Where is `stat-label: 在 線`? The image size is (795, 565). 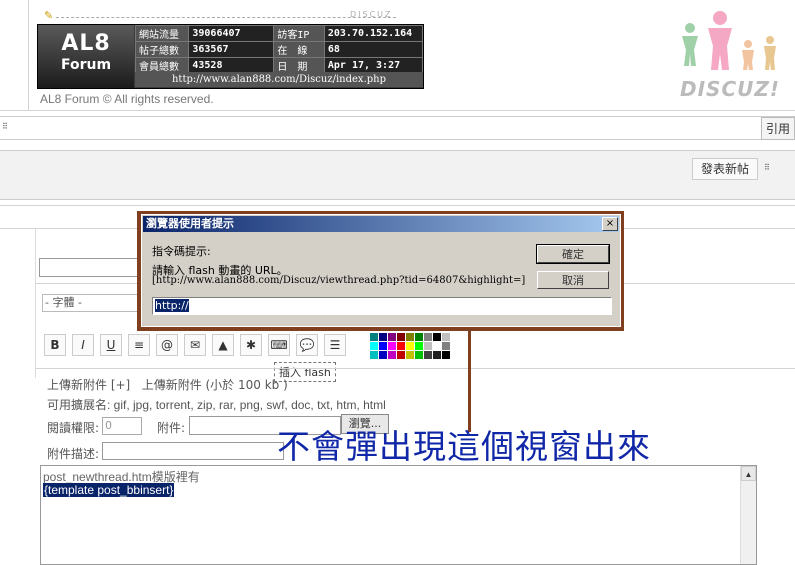 stat-label: 在 線 is located at coordinates (299, 49).